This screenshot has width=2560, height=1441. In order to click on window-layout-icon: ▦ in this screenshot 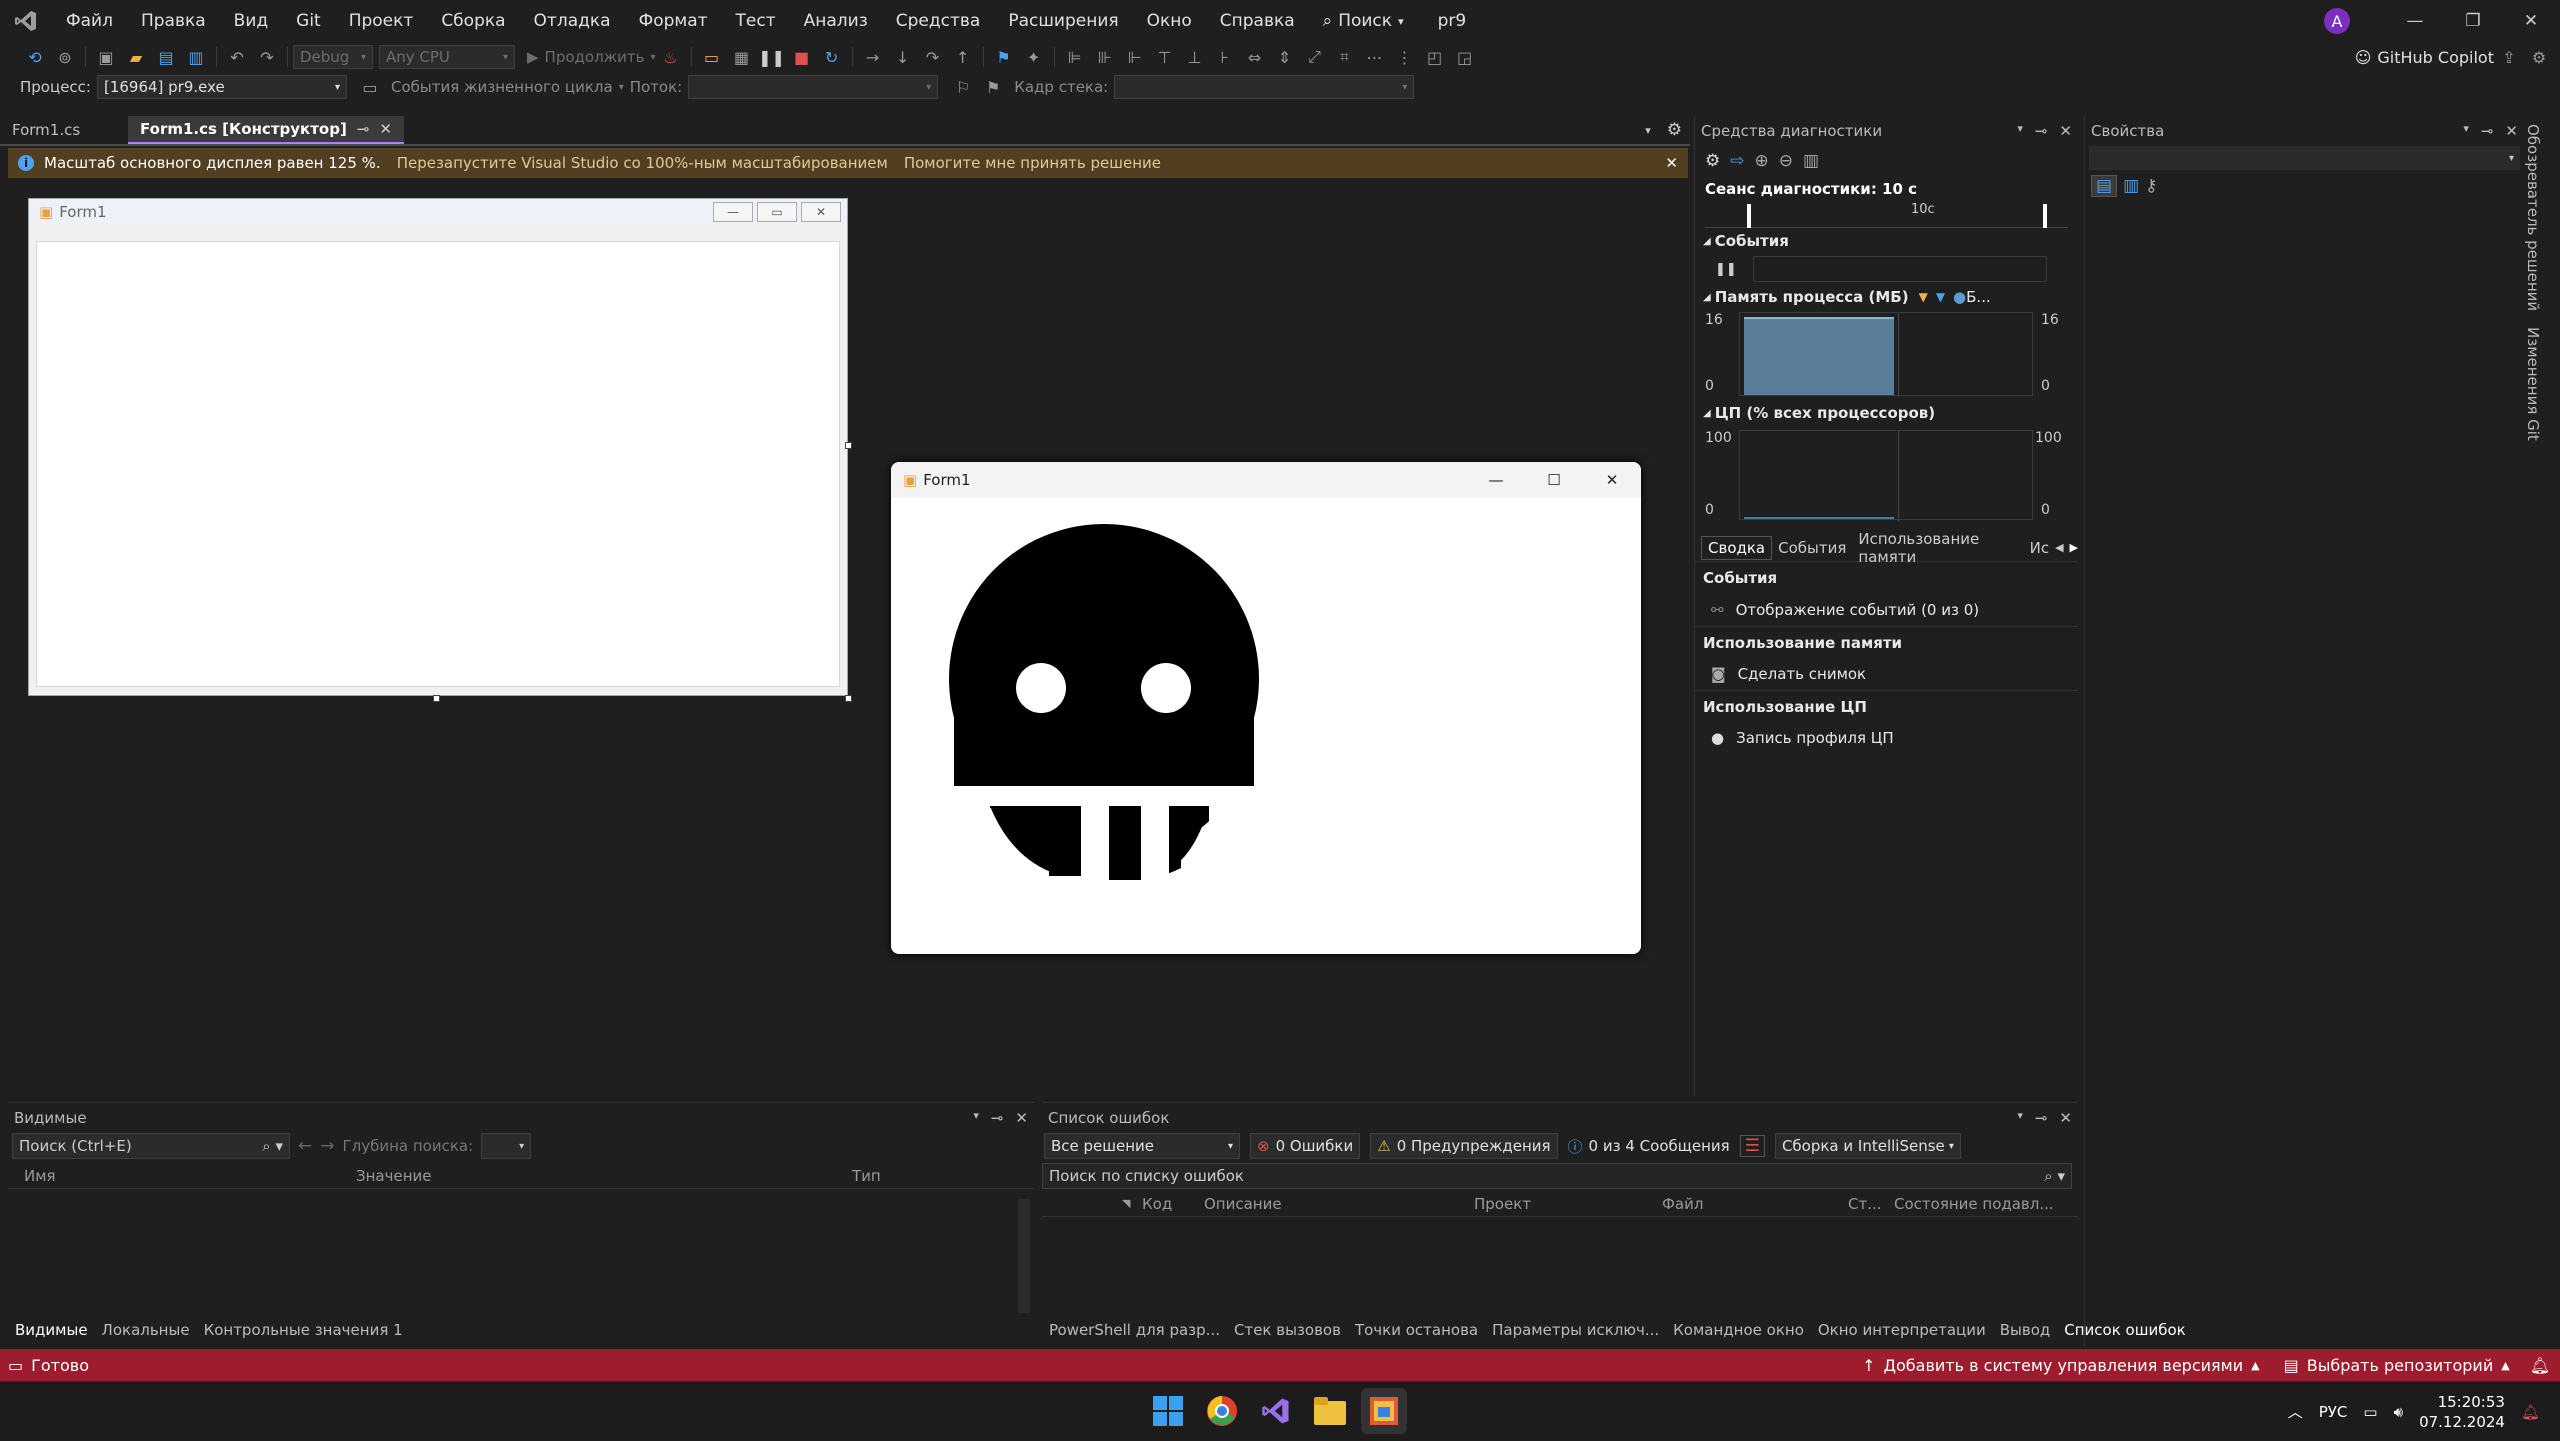, I will do `click(742, 57)`.